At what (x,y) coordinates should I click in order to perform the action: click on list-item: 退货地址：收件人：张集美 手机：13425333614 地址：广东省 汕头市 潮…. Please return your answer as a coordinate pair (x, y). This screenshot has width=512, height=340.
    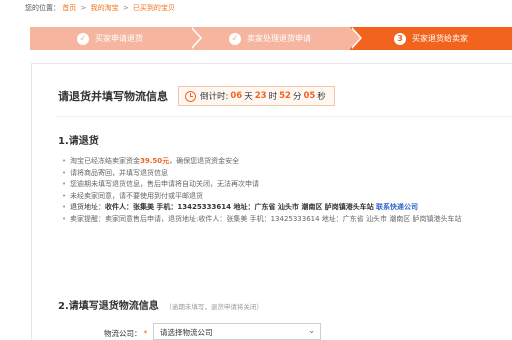
    Looking at the image, I should click on (287, 208).